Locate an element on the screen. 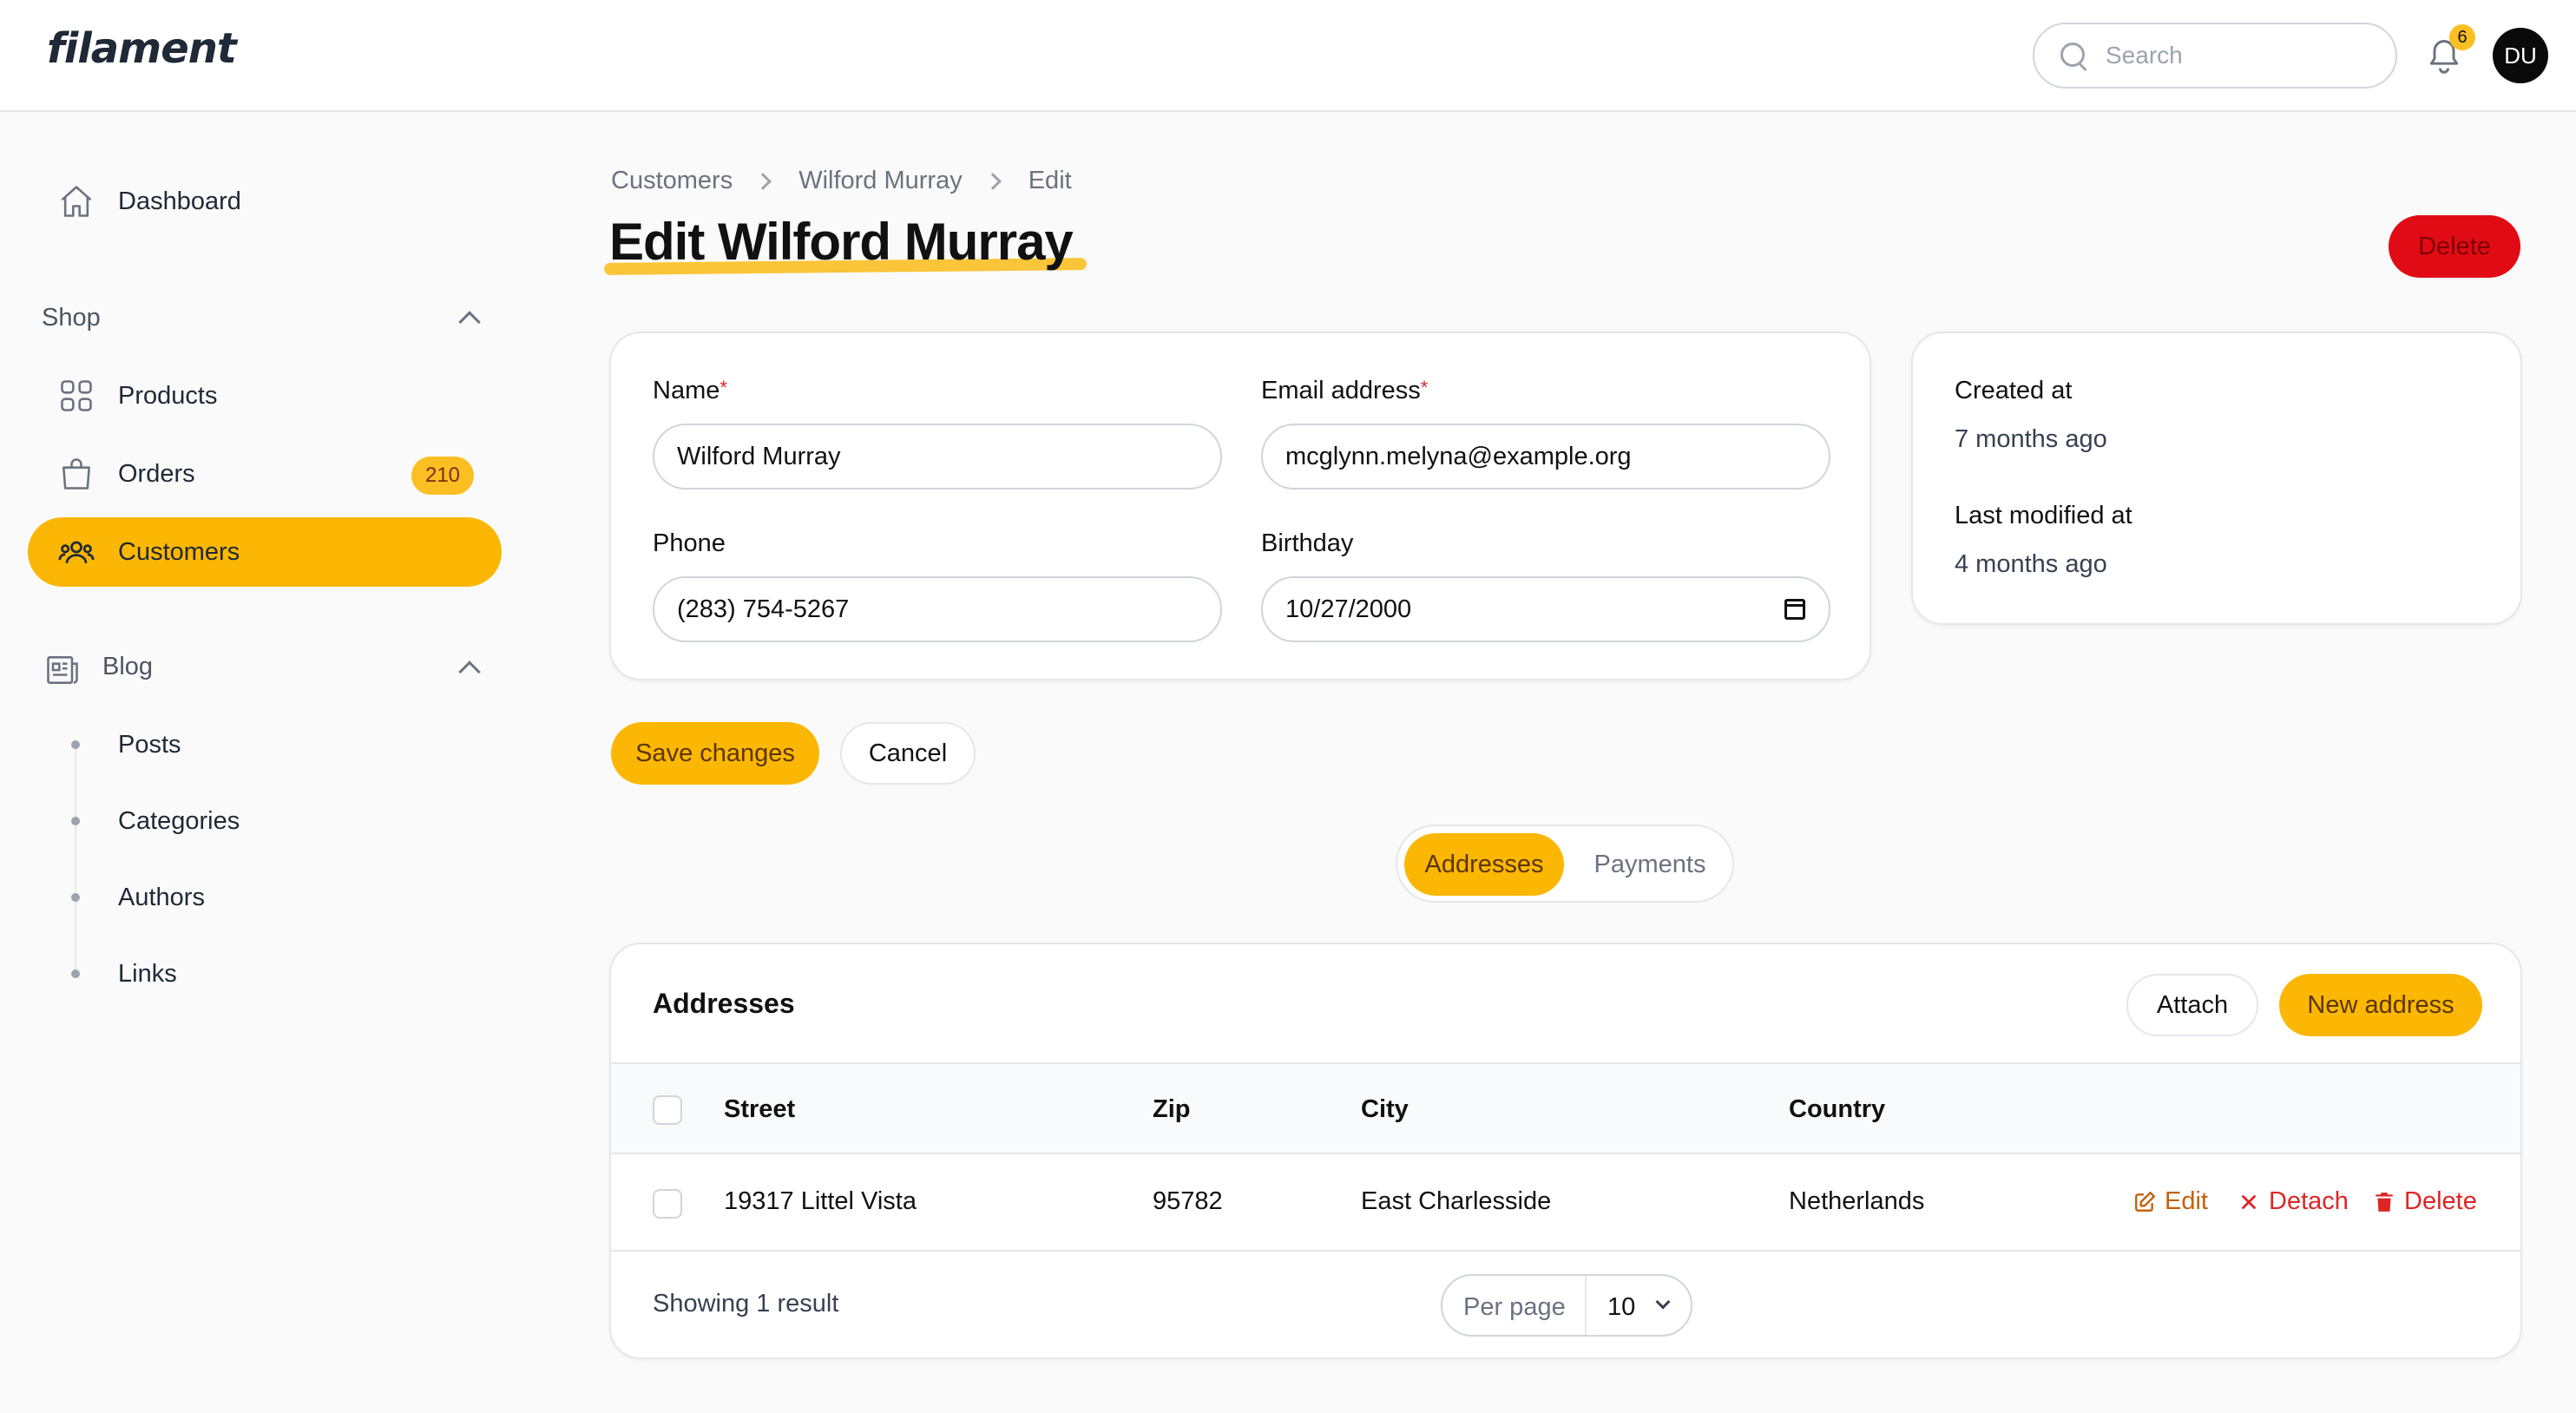  row-edit-action: Edit is located at coordinates (2170, 1201).